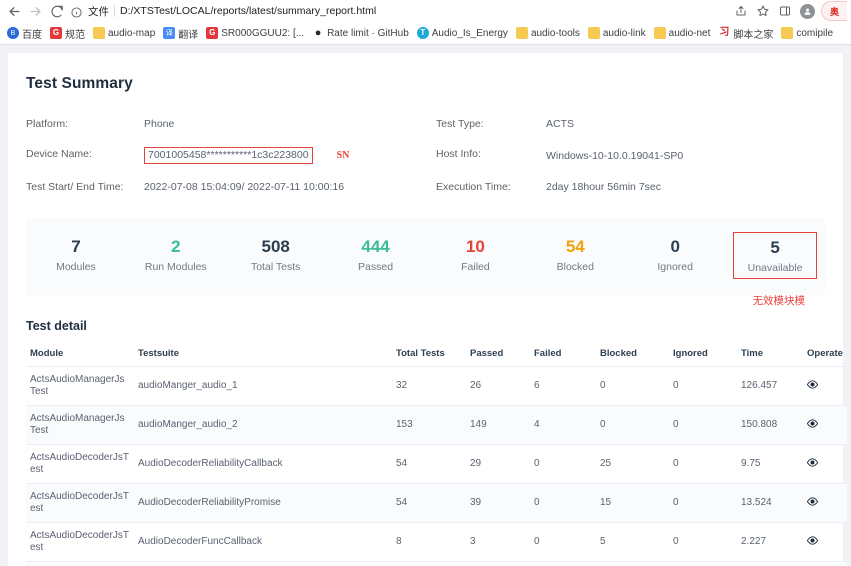 The image size is (851, 566). What do you see at coordinates (770, 503) in the screenshot?
I see `cell-time: 13.524` at bounding box center [770, 503].